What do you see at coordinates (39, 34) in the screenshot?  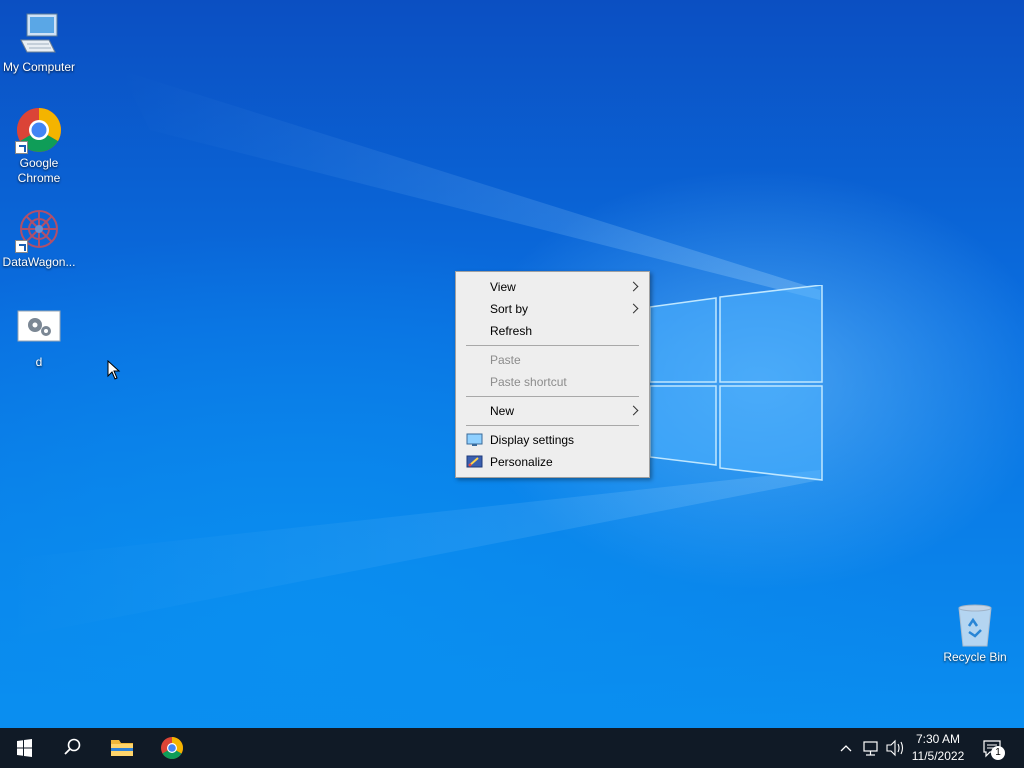 I see `computer-icon` at bounding box center [39, 34].